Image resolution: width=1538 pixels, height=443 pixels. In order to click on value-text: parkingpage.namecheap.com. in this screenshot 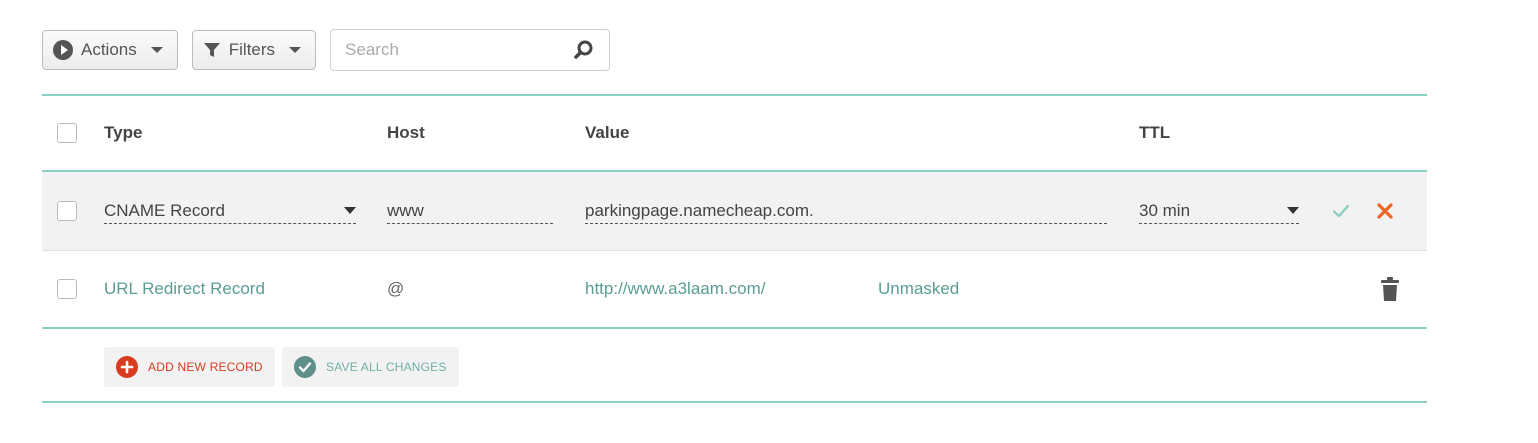, I will do `click(699, 210)`.